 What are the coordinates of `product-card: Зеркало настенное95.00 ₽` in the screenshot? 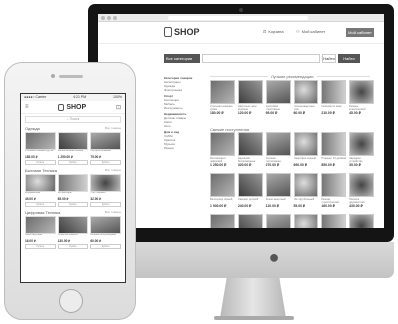 It's located at (361, 221).